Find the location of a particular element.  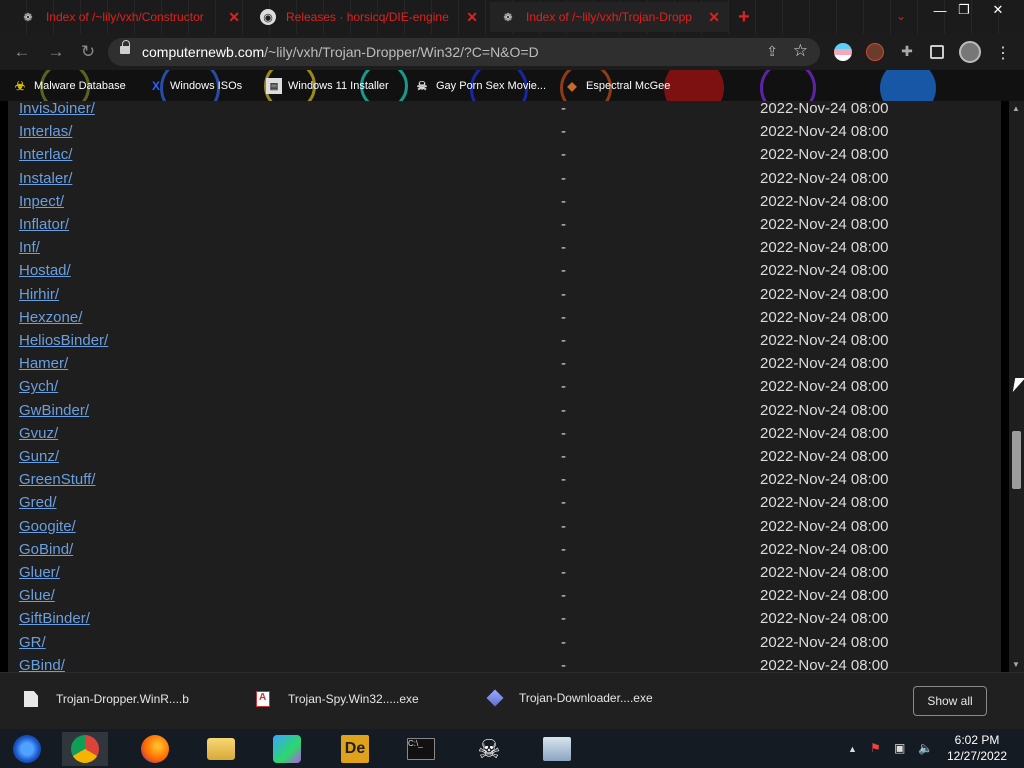

directory-link: Gvuz/ is located at coordinates (38, 433).